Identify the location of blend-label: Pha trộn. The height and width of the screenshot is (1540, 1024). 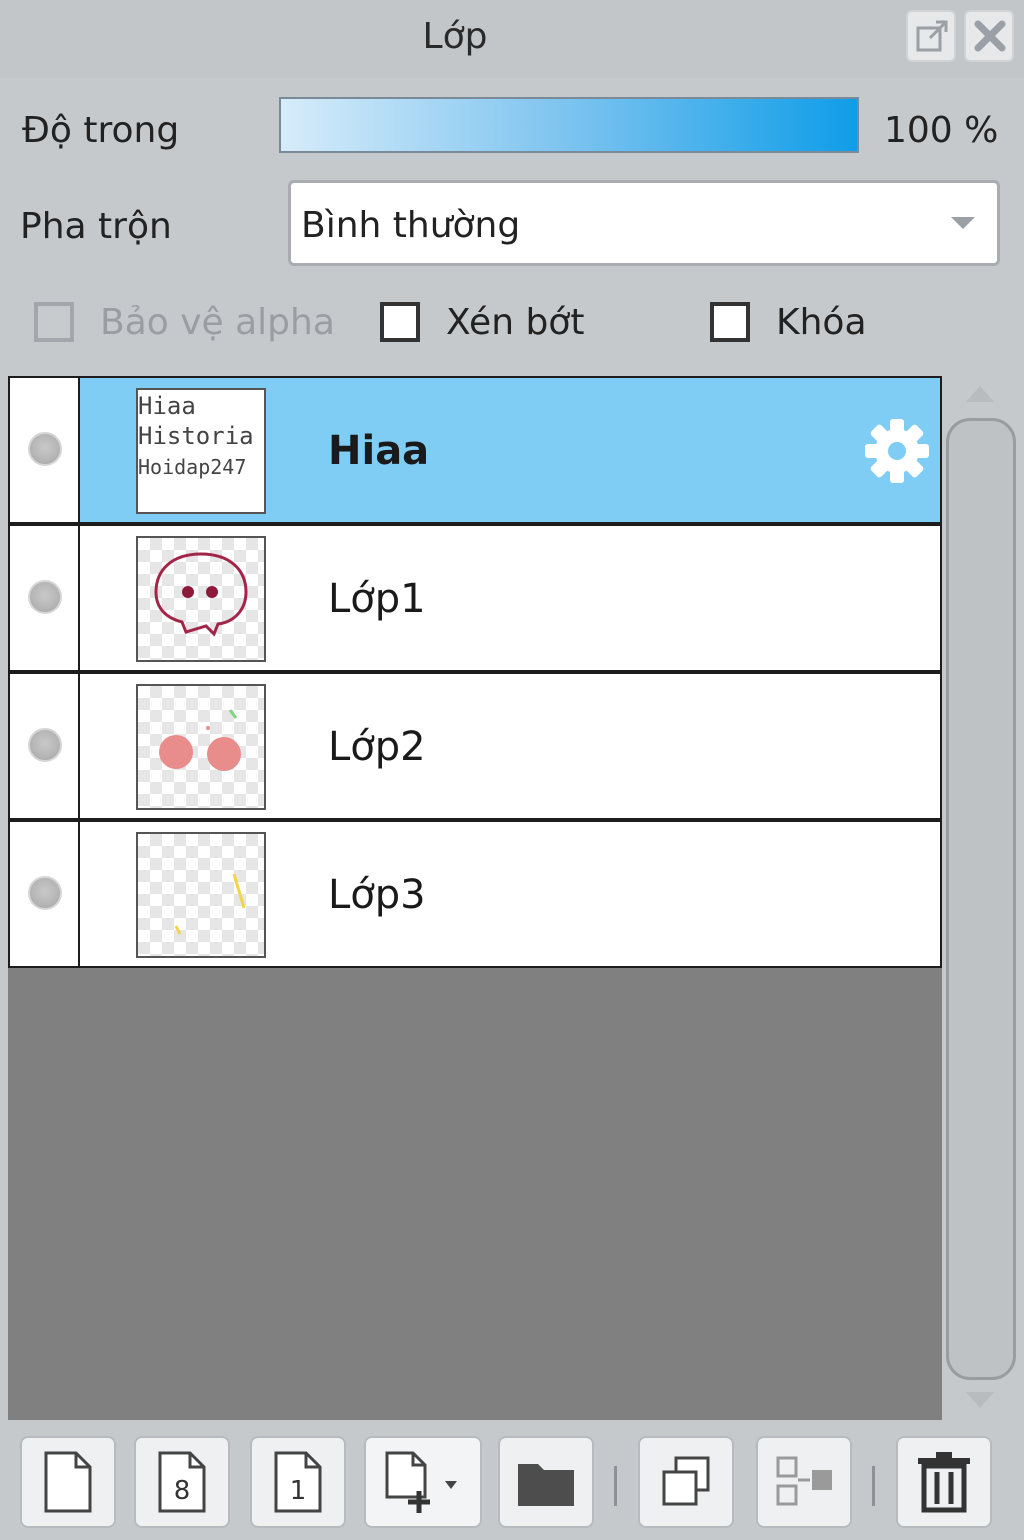
(96, 226).